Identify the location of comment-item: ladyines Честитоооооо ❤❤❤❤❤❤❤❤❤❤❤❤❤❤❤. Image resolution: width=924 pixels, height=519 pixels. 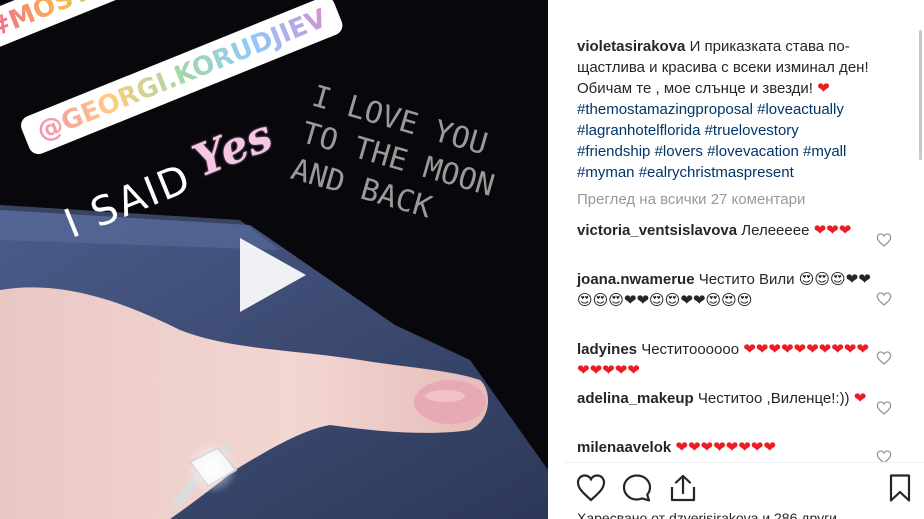
(727, 360).